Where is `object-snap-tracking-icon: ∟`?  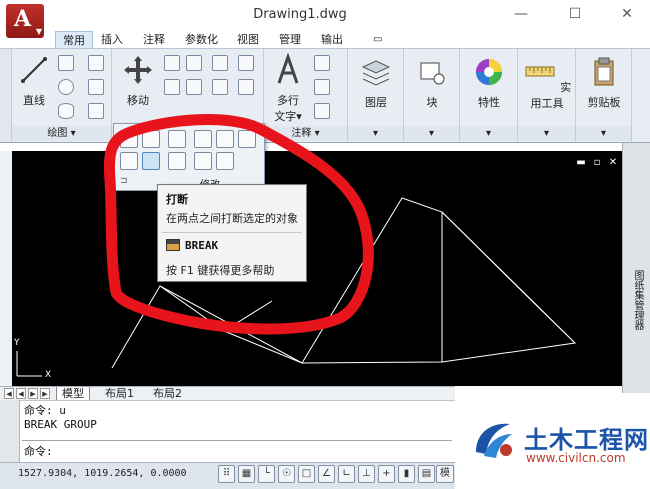 object-snap-tracking-icon: ∟ is located at coordinates (346, 474).